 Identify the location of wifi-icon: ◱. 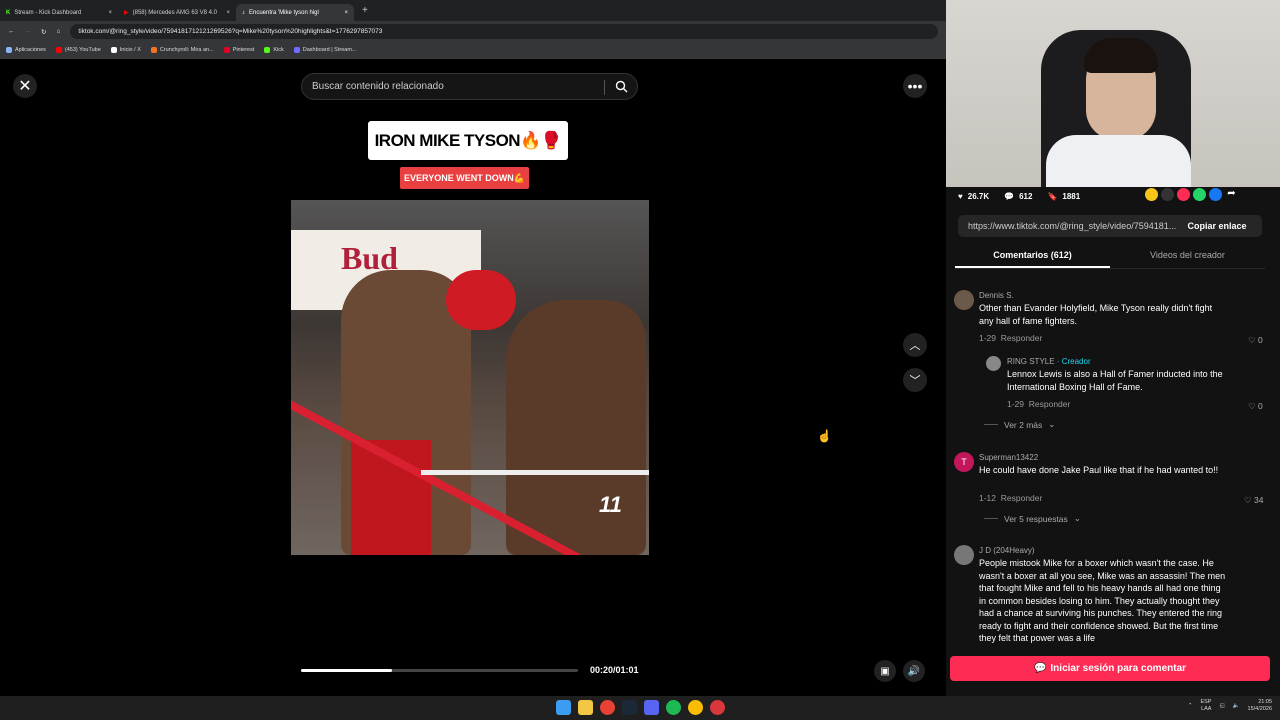
(1221, 706).